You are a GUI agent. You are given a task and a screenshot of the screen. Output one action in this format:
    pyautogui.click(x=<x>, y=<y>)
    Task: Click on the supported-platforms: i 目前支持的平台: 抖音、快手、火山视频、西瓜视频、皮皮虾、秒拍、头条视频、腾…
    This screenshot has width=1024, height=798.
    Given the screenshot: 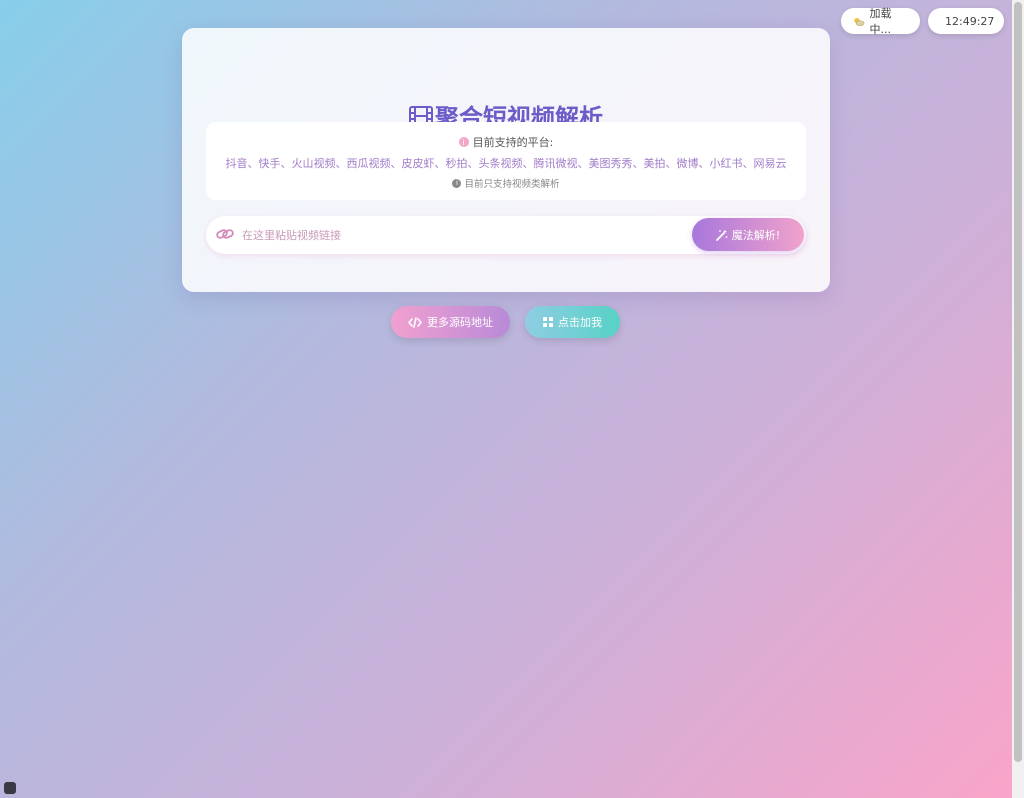 What is the action you would take?
    pyautogui.click(x=506, y=161)
    